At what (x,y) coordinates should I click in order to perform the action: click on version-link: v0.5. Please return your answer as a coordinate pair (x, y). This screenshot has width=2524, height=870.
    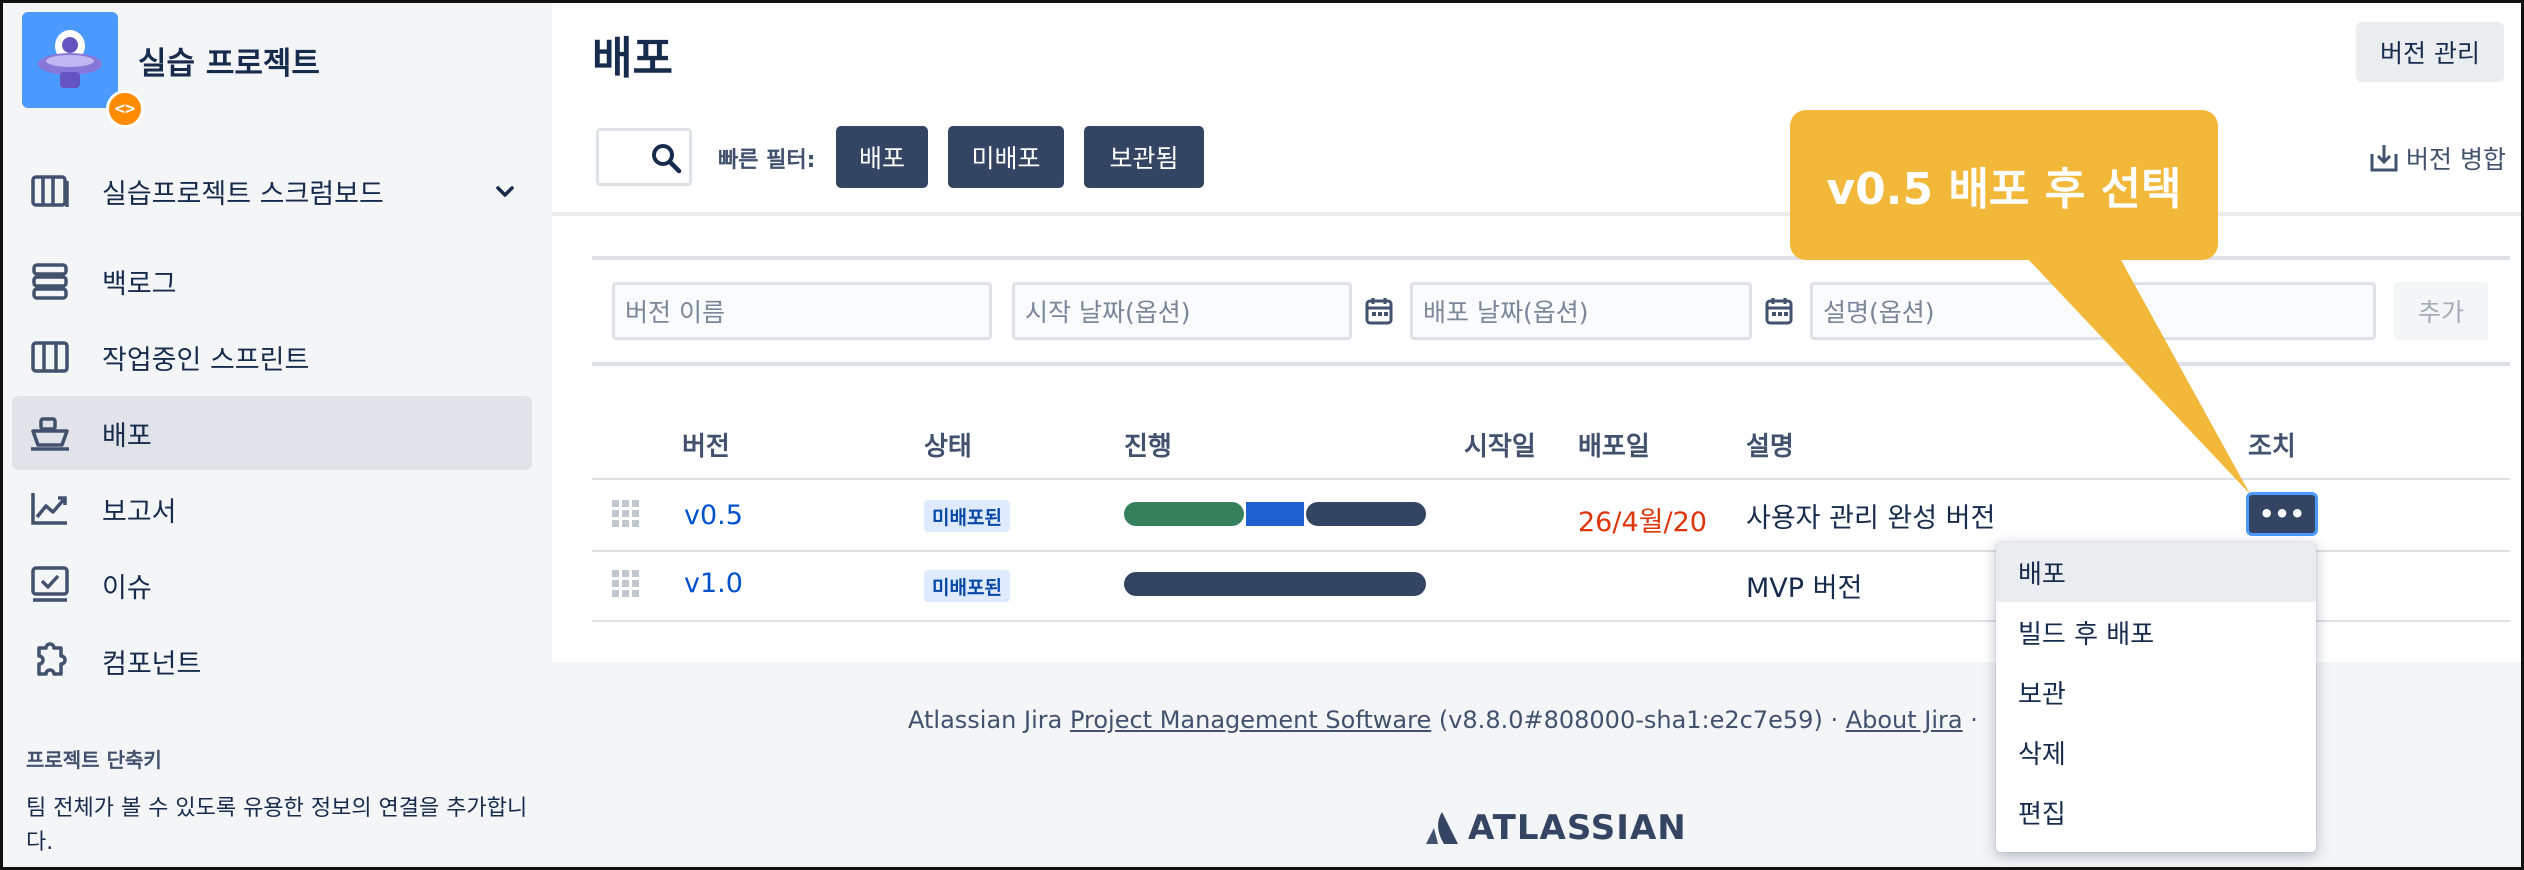
    Looking at the image, I should click on (713, 515).